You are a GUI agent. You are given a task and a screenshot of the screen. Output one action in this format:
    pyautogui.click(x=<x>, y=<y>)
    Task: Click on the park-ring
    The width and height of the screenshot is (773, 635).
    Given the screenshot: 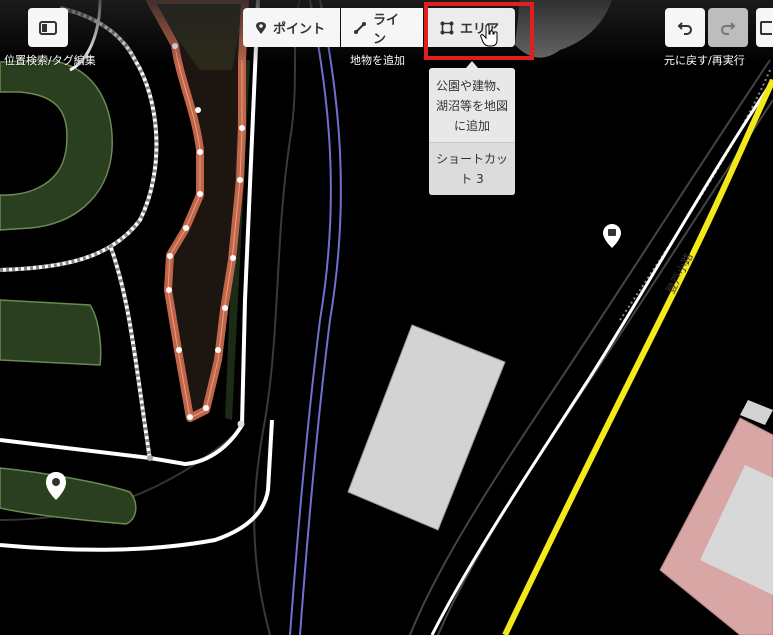 What is the action you would take?
    pyautogui.click(x=56, y=145)
    